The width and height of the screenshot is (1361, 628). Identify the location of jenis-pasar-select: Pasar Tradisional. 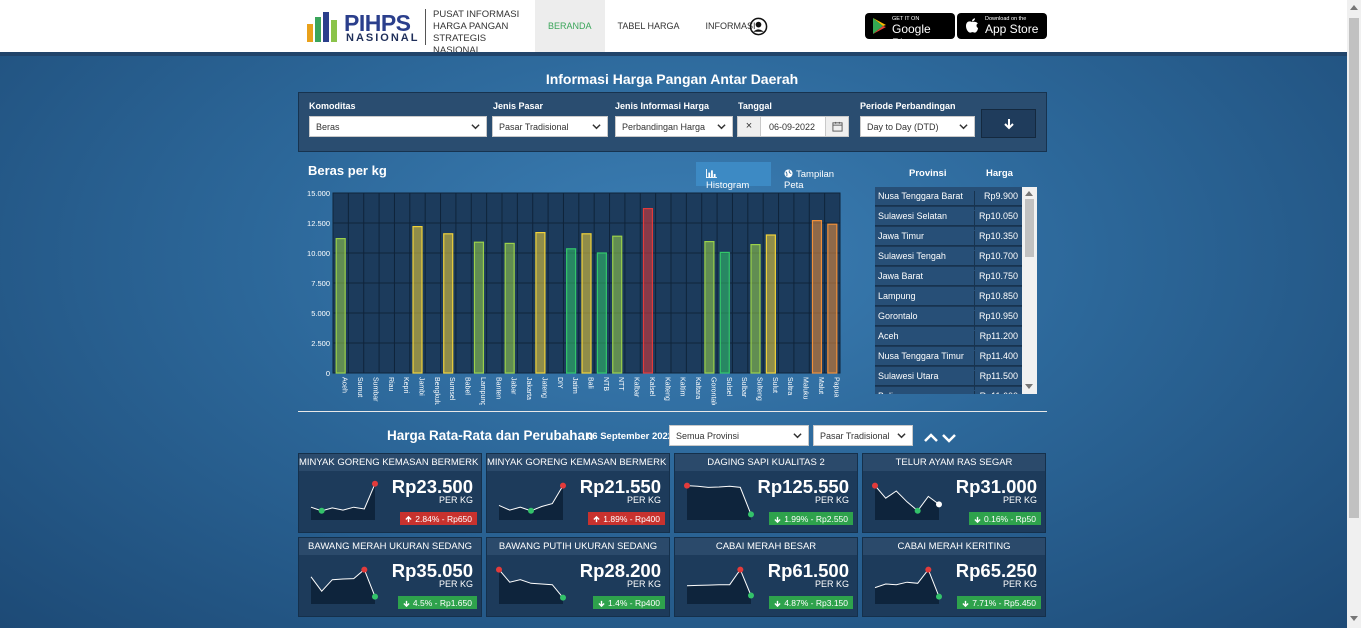
(550, 126).